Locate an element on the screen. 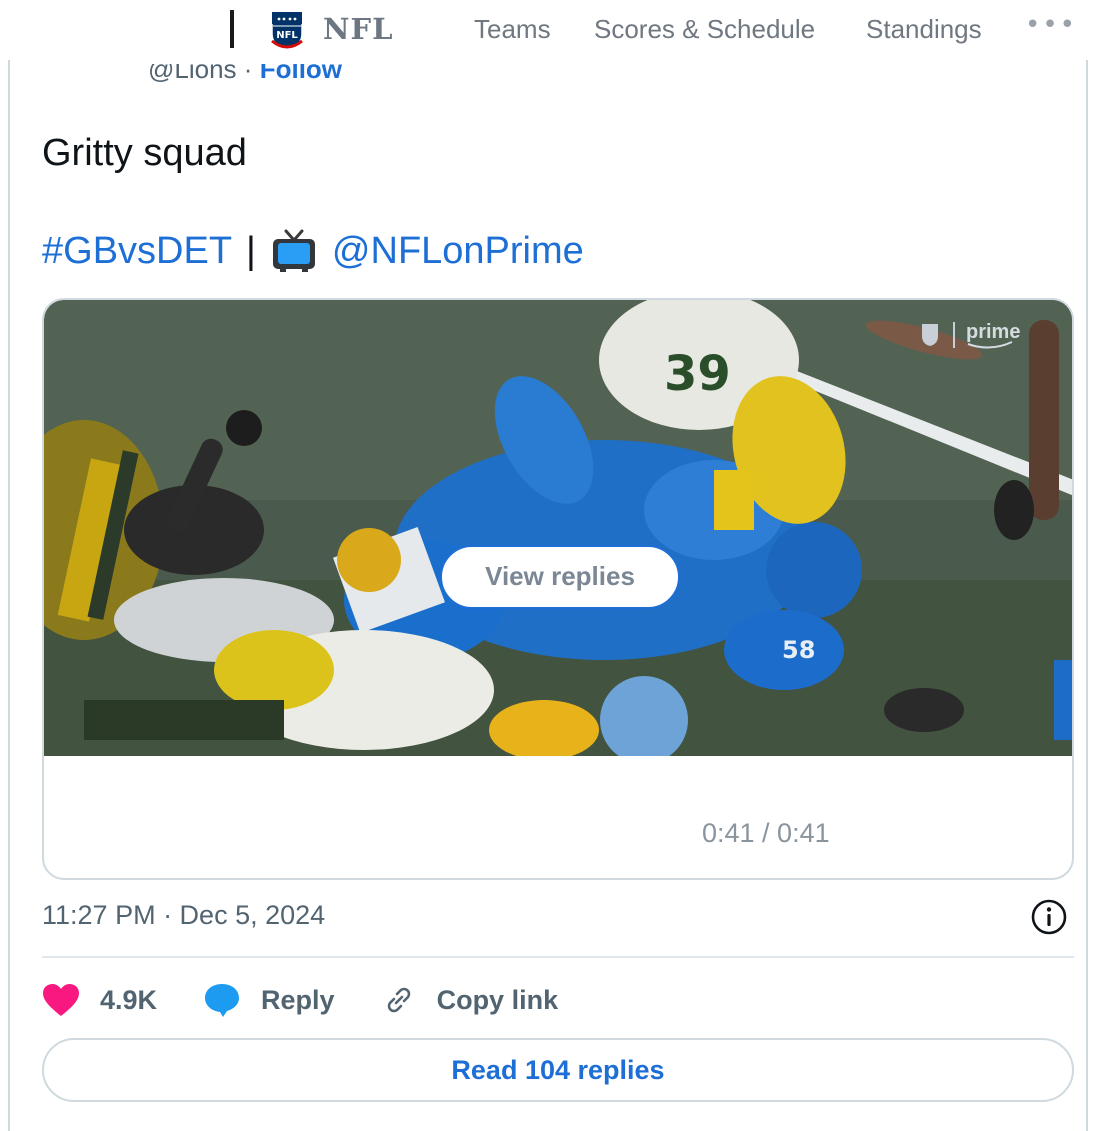 This screenshot has height=1131, width=1098. mention-link: @NFLonPrime is located at coordinates (458, 251).